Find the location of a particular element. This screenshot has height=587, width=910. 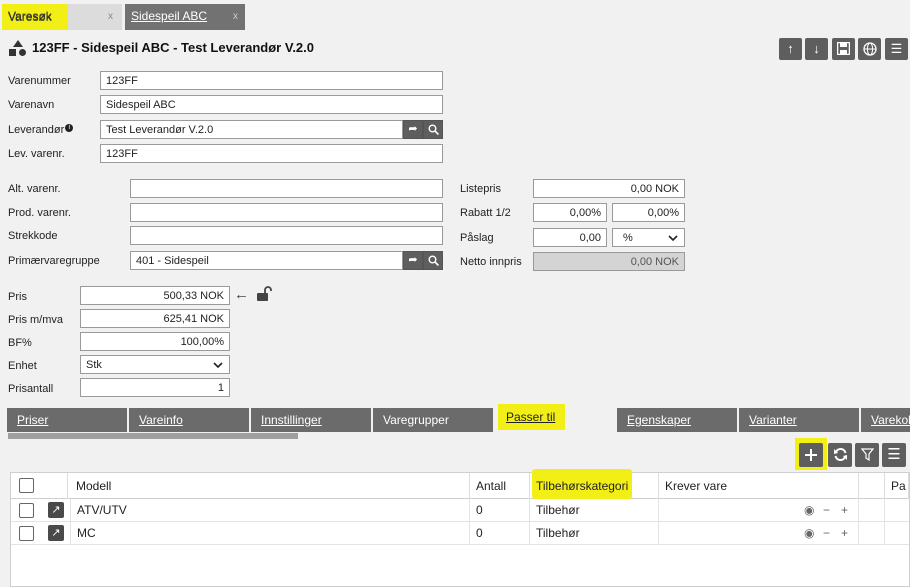

table-menu-button: ☰ is located at coordinates (894, 455).